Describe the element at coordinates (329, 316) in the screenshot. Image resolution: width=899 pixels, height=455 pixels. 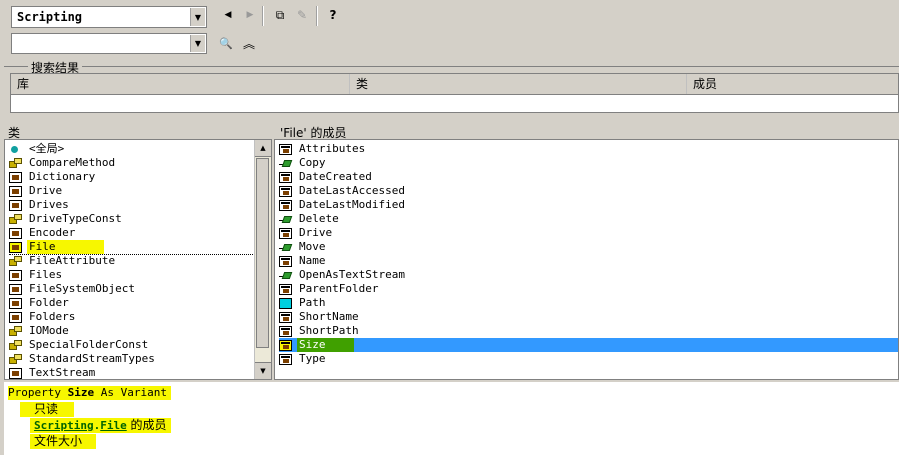
I see `member-label: ShortName` at that location.